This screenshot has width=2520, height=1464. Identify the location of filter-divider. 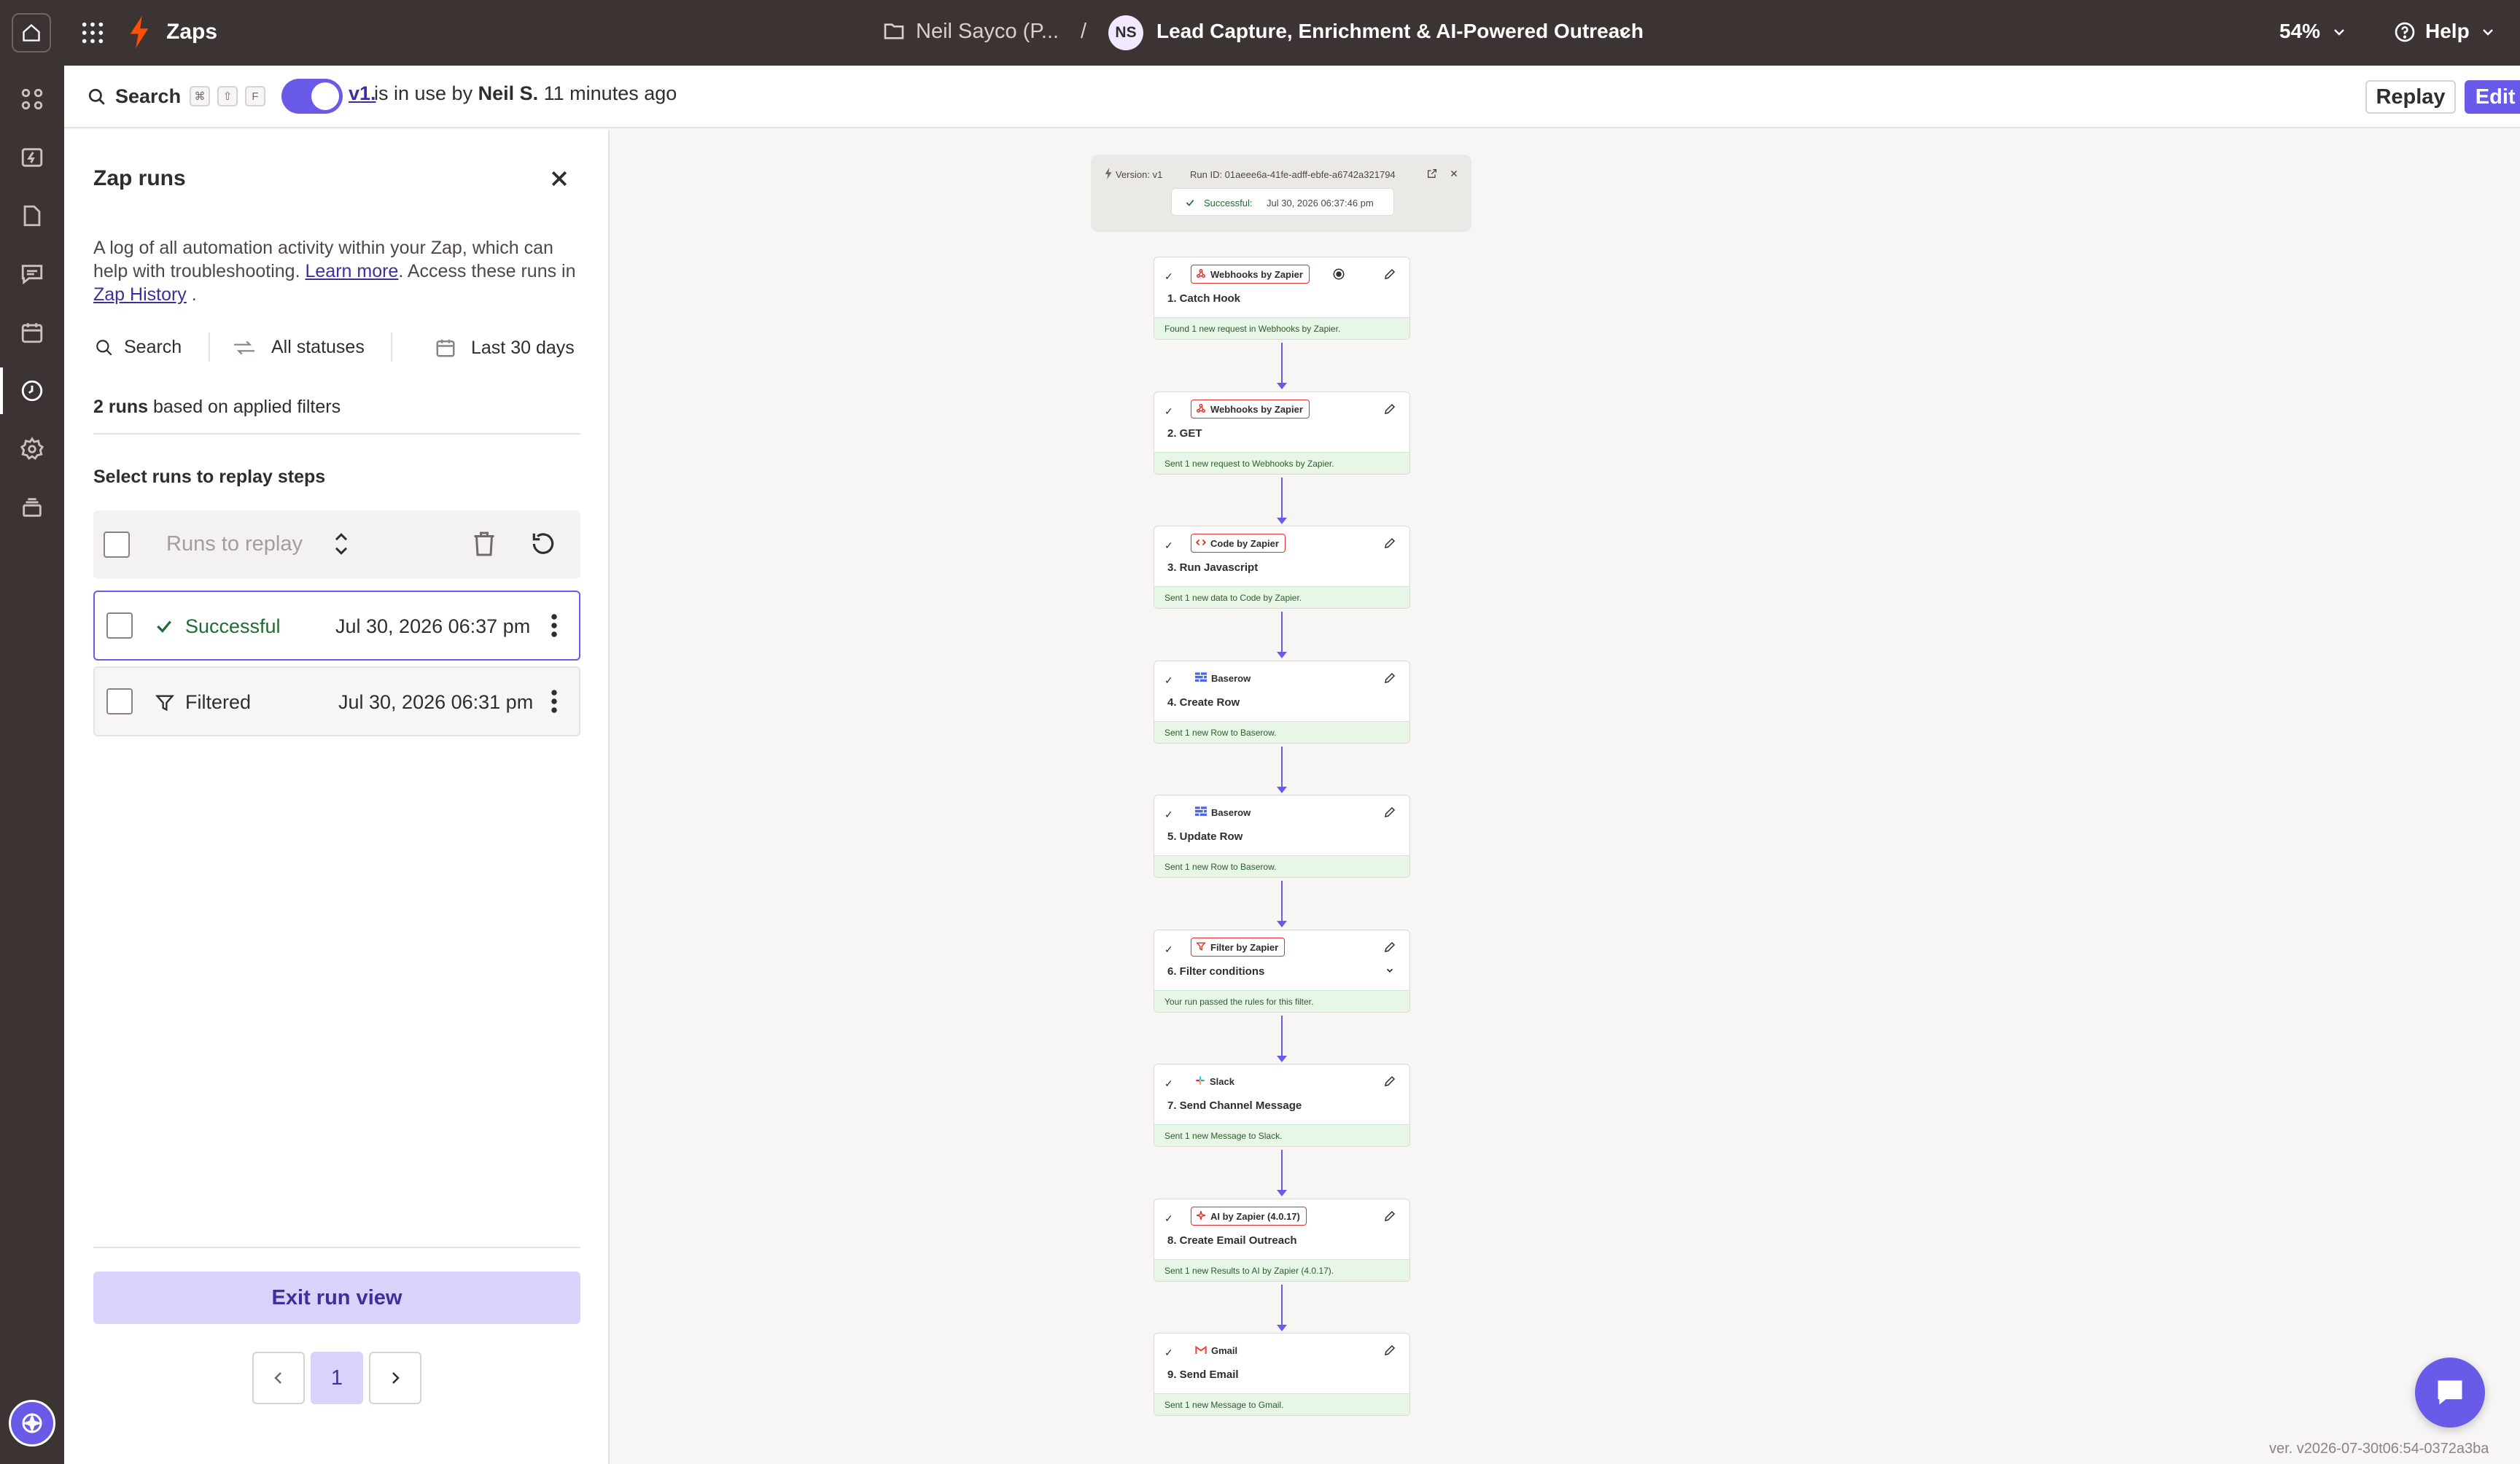
(391, 347).